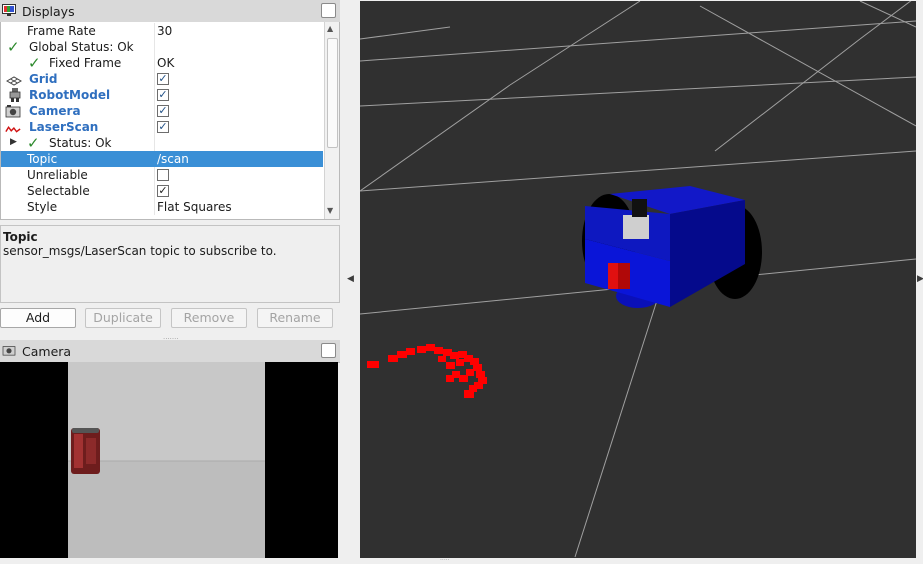 This screenshot has height=564, width=923. I want to click on scroll-down-icon: ▼, so click(330, 210).